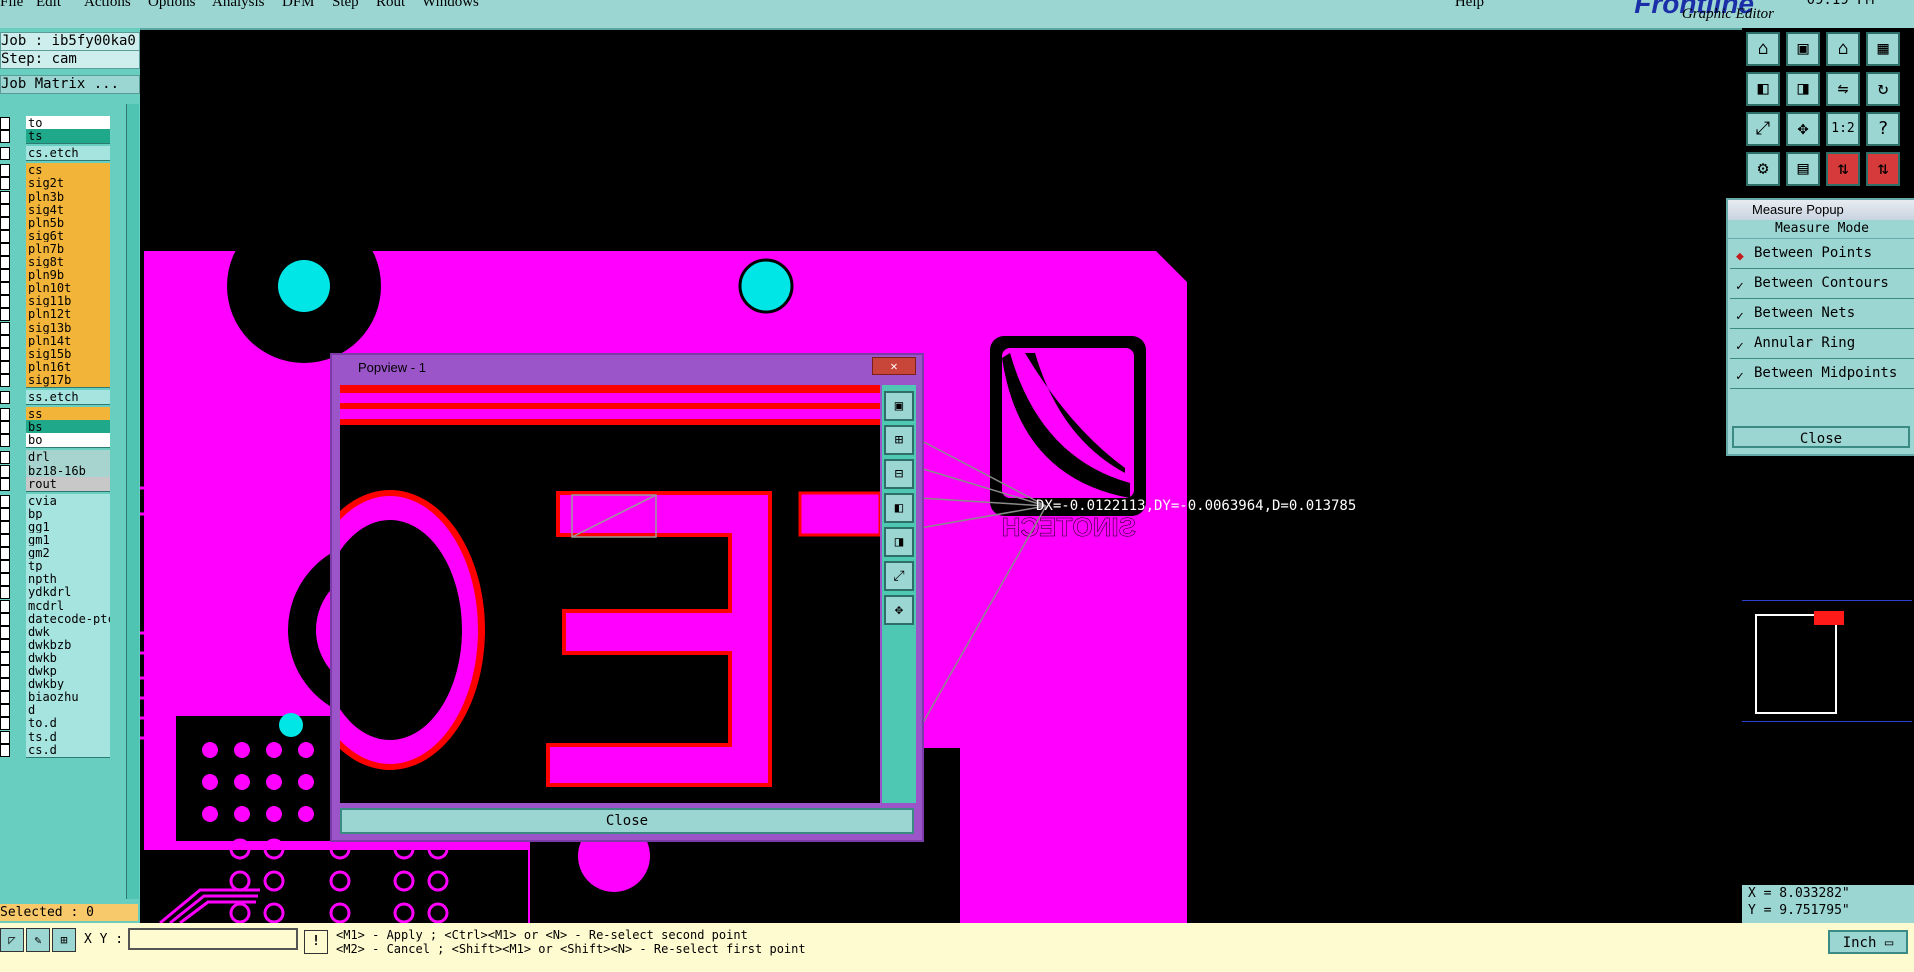 This screenshot has height=972, width=1914. Describe the element at coordinates (899, 542) in the screenshot. I see `pv-pan-right-icon: ◨` at that location.